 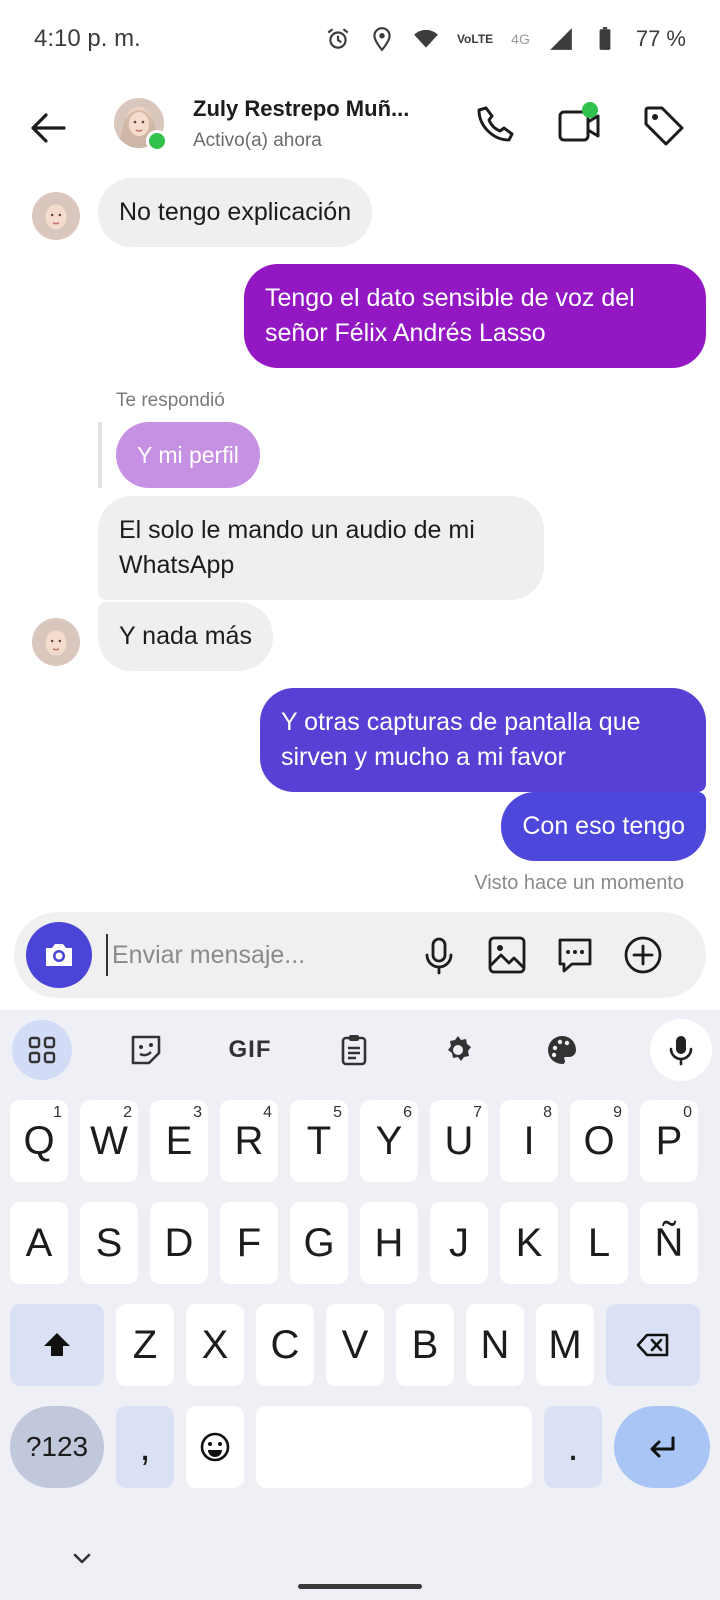 I want to click on theme-button, so click(x=562, y=1050).